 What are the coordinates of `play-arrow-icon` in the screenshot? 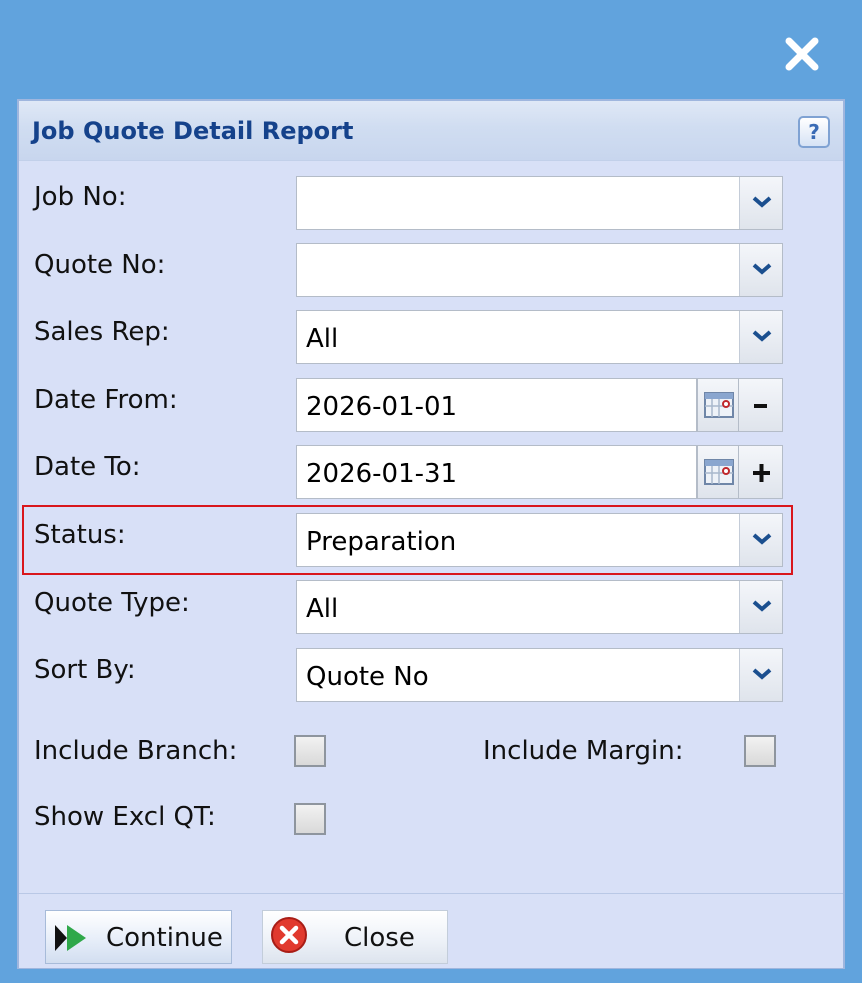 It's located at (70, 938).